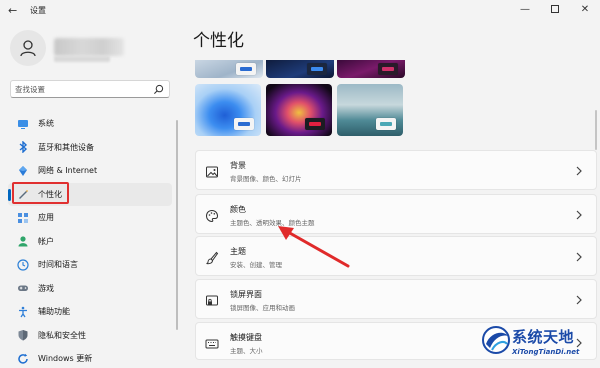 This screenshot has height=368, width=600. I want to click on user-account-area, so click(90, 50).